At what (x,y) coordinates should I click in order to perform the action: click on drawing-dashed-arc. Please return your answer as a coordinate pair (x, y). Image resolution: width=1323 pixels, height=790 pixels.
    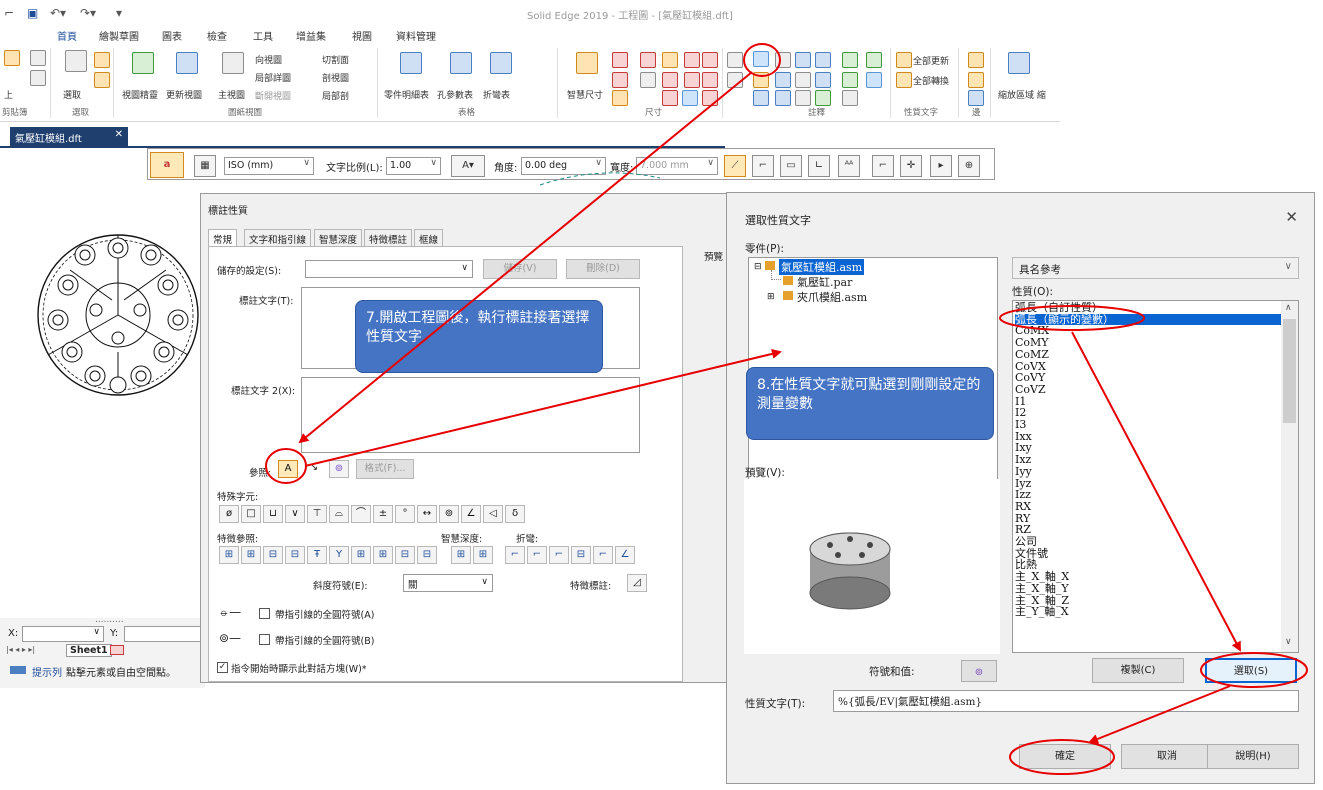
    Looking at the image, I should click on (600, 179).